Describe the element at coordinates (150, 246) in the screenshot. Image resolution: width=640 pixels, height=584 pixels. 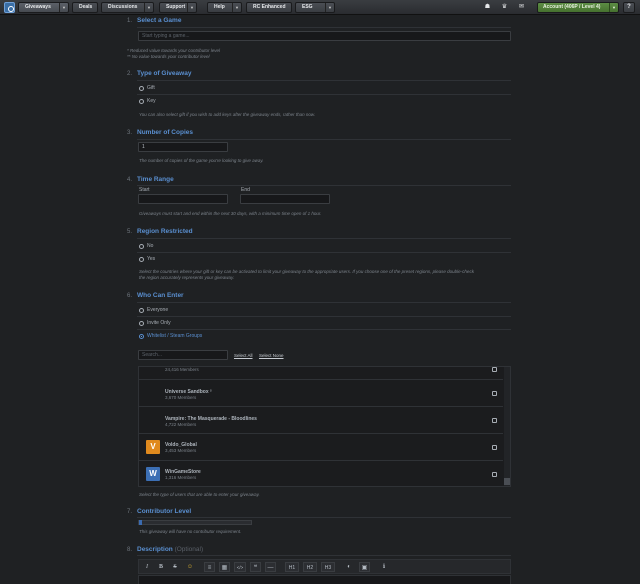
I see `radio-region-no-label: No` at that location.